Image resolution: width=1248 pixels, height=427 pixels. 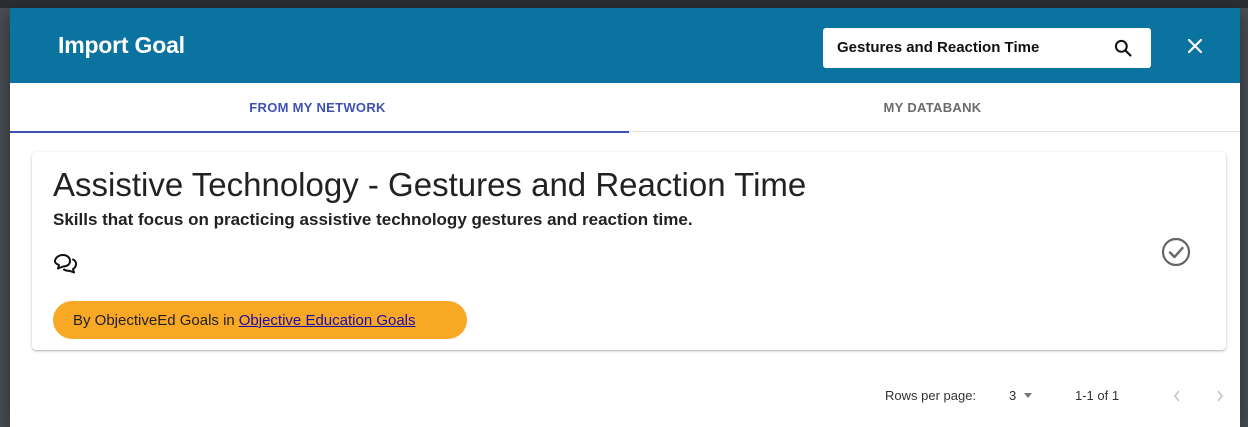 I want to click on search-input: Gestures and Reaction Time, so click(x=938, y=47).